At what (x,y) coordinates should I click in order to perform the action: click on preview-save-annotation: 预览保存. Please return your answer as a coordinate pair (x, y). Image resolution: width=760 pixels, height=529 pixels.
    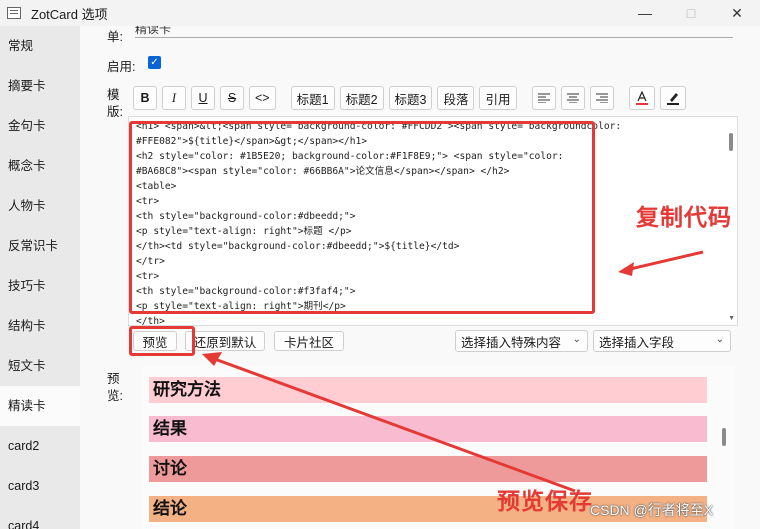
    Looking at the image, I should click on (545, 501).